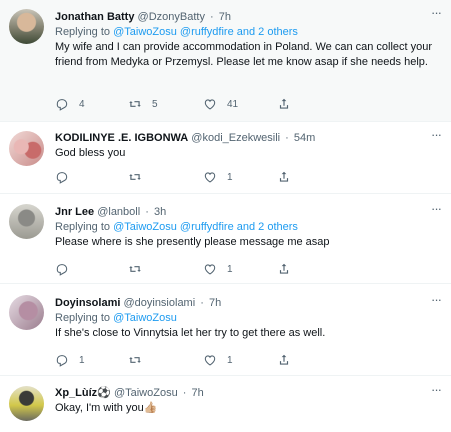 The width and height of the screenshot is (451, 432). I want to click on reply-count: 4, so click(82, 104).